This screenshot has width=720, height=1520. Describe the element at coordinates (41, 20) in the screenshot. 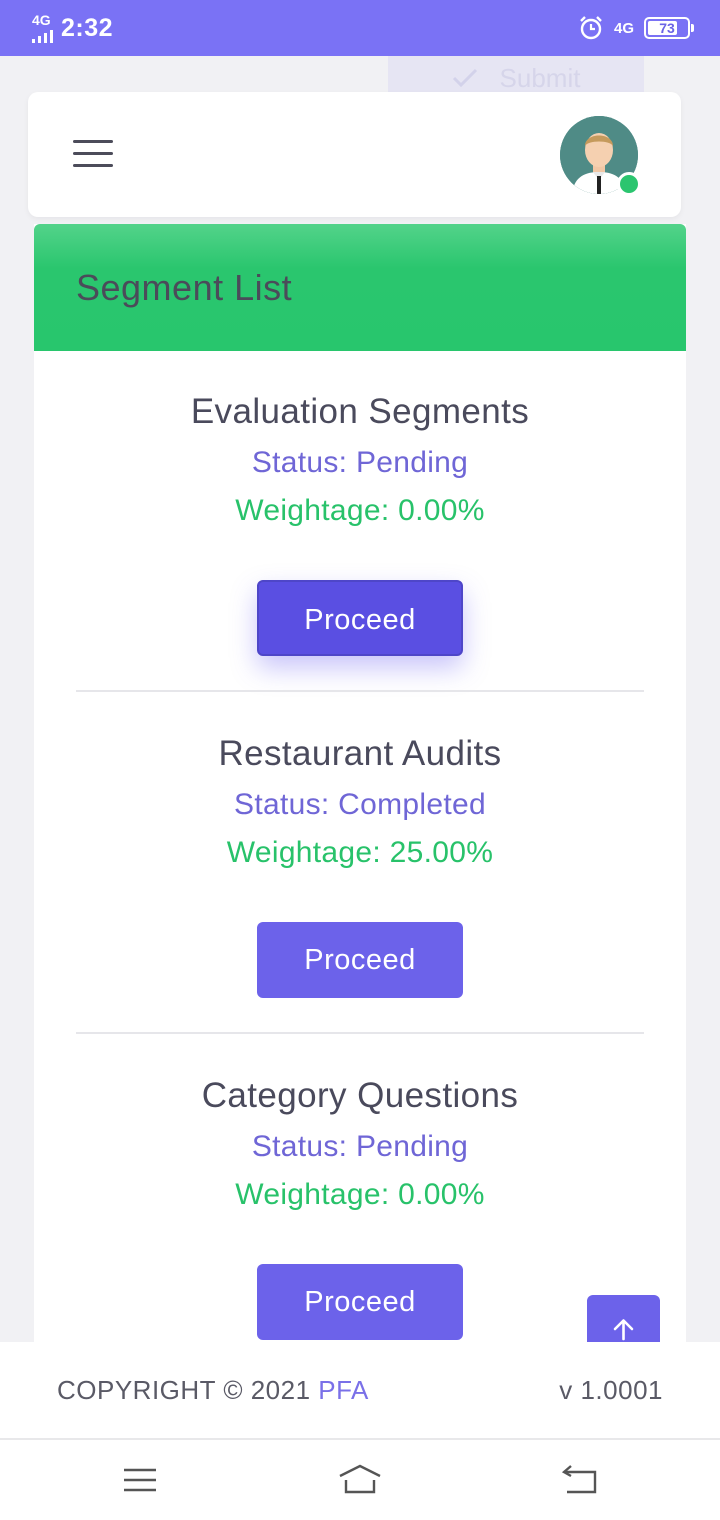

I see `network-type-label: 4G` at that location.